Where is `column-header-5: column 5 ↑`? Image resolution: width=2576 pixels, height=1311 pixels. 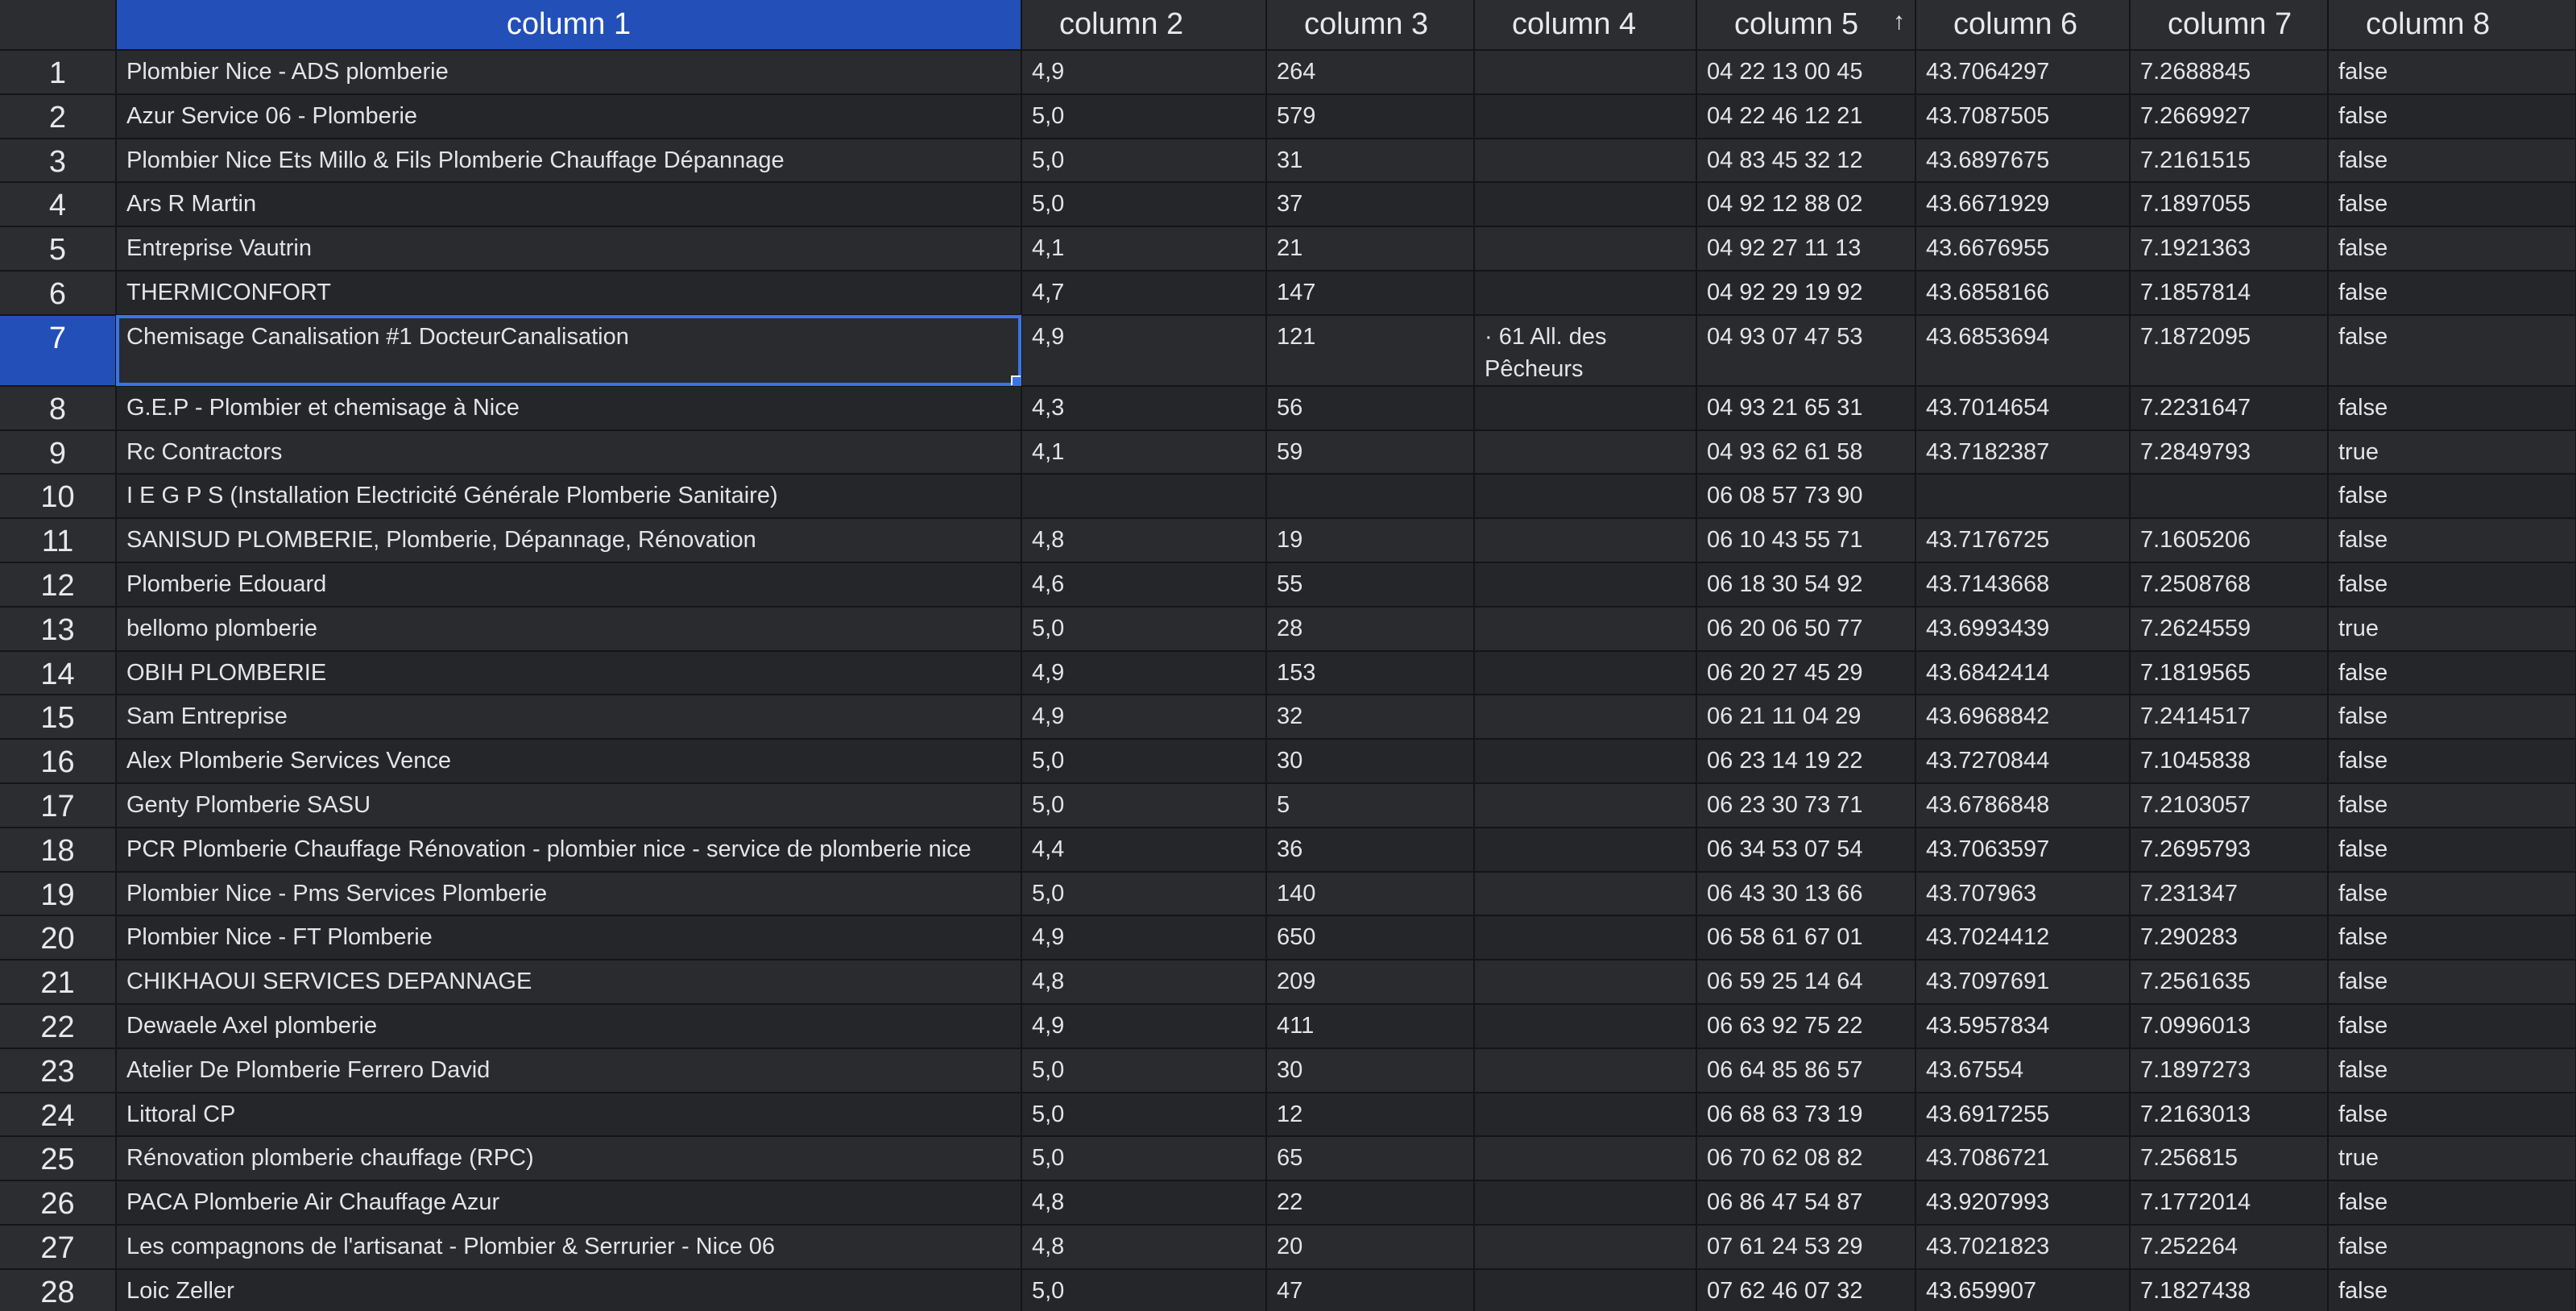 column-header-5: column 5 ↑ is located at coordinates (1806, 25).